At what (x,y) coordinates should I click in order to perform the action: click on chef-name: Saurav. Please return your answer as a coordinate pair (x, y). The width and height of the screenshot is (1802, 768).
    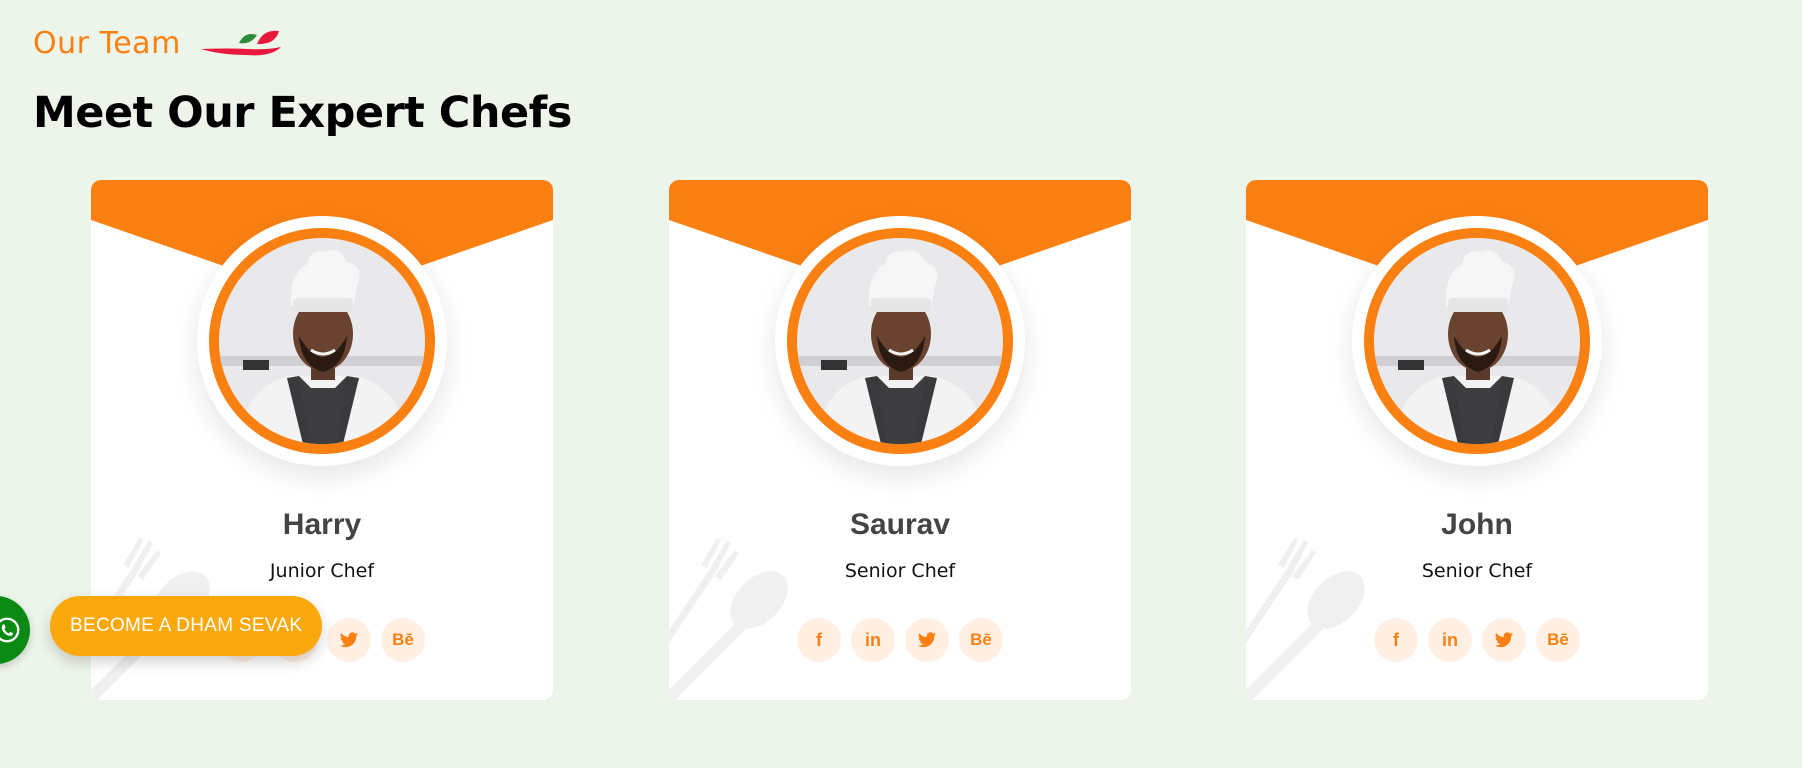
    Looking at the image, I should click on (900, 524).